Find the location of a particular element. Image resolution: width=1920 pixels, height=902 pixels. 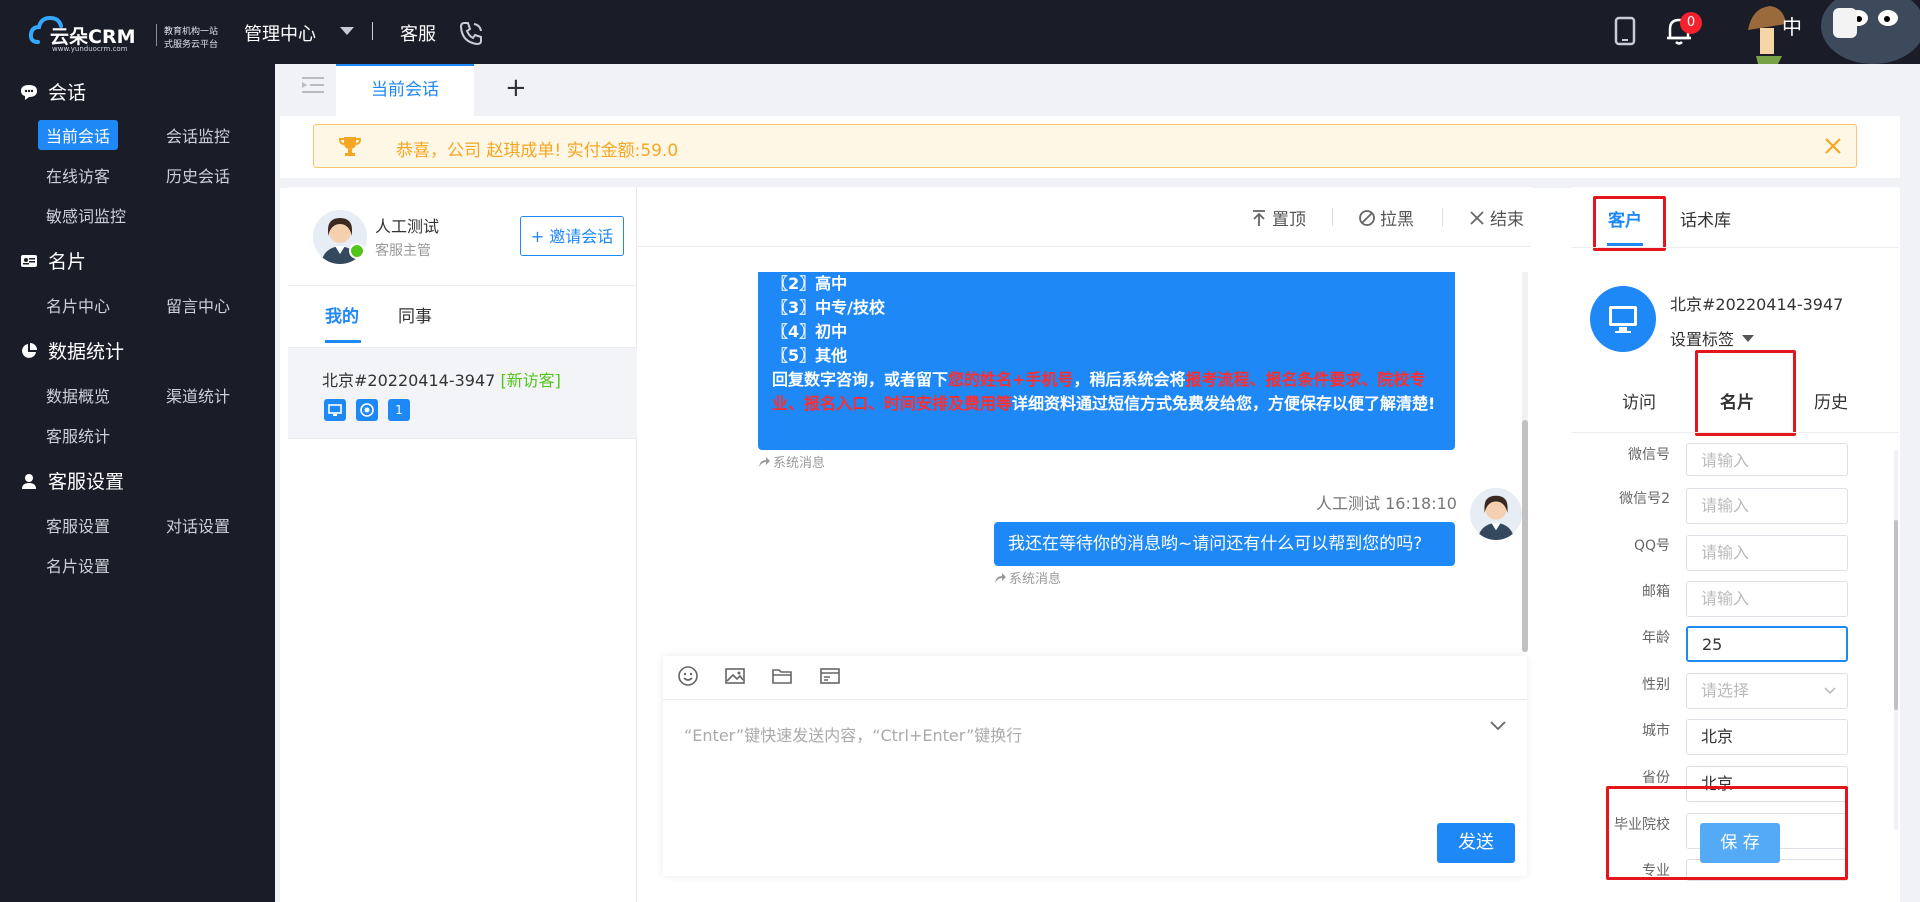

tab-current-session: 当前会话 is located at coordinates (405, 90).